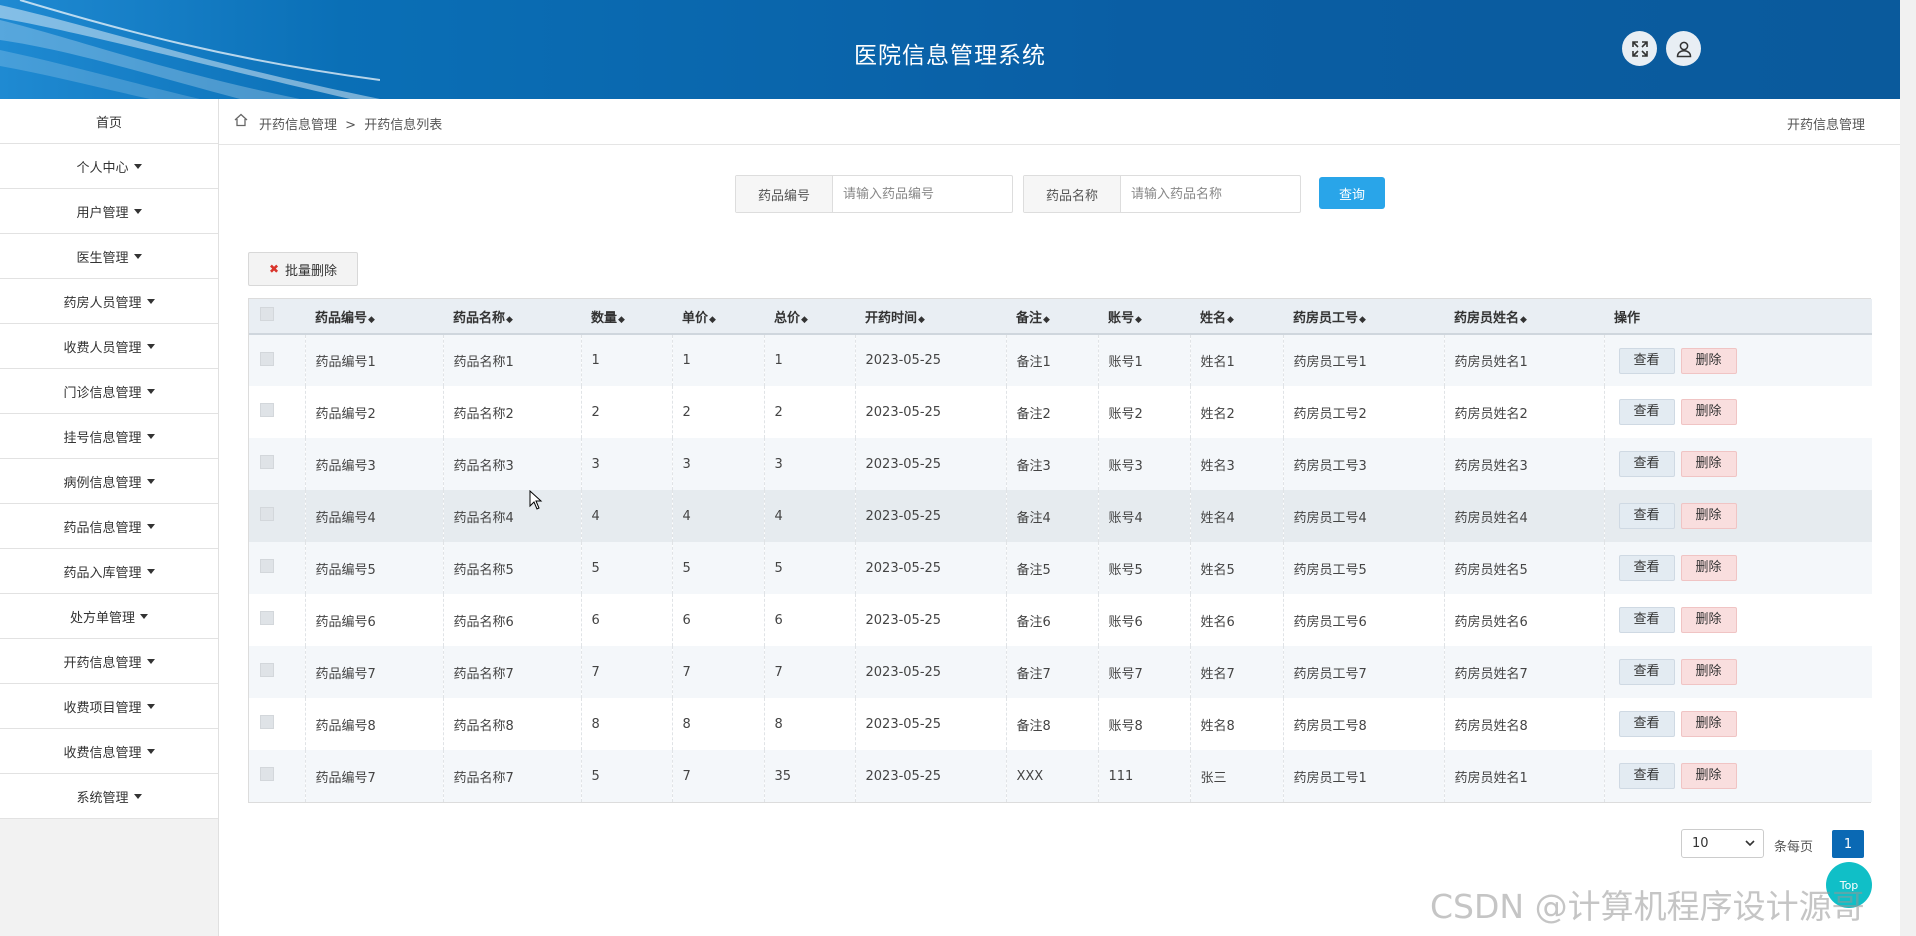  What do you see at coordinates (1524, 317) in the screenshot?
I see `column-header-10: 药房员姓名◆` at bounding box center [1524, 317].